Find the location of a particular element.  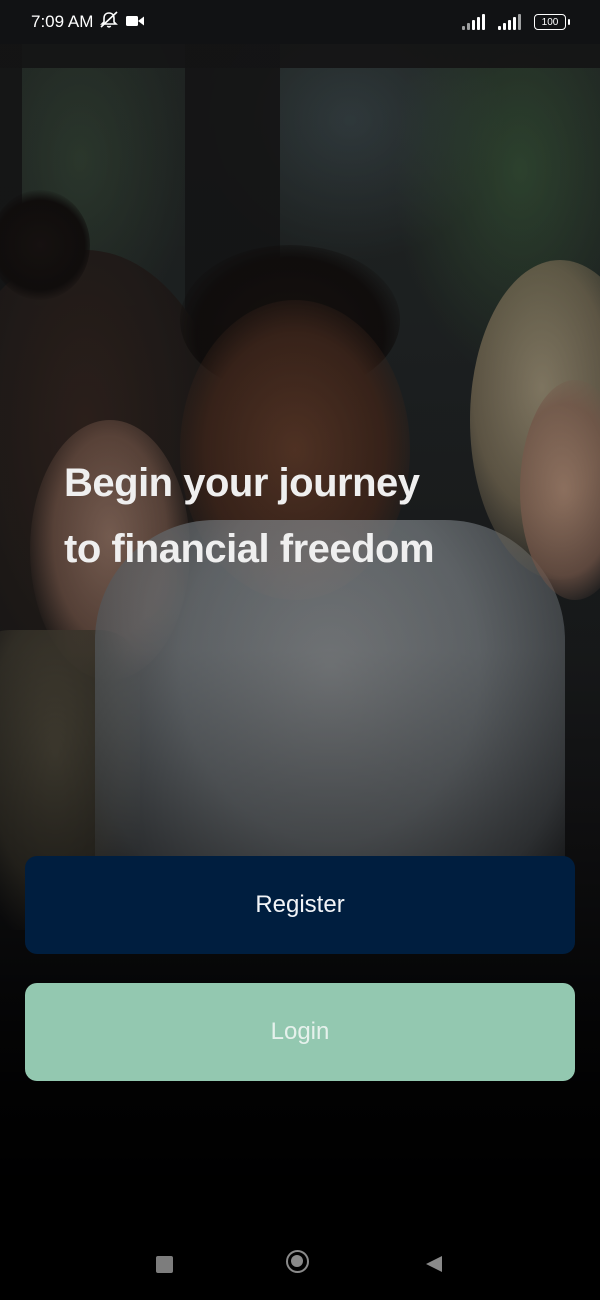

login-button-label: Login is located at coordinates (300, 1031).